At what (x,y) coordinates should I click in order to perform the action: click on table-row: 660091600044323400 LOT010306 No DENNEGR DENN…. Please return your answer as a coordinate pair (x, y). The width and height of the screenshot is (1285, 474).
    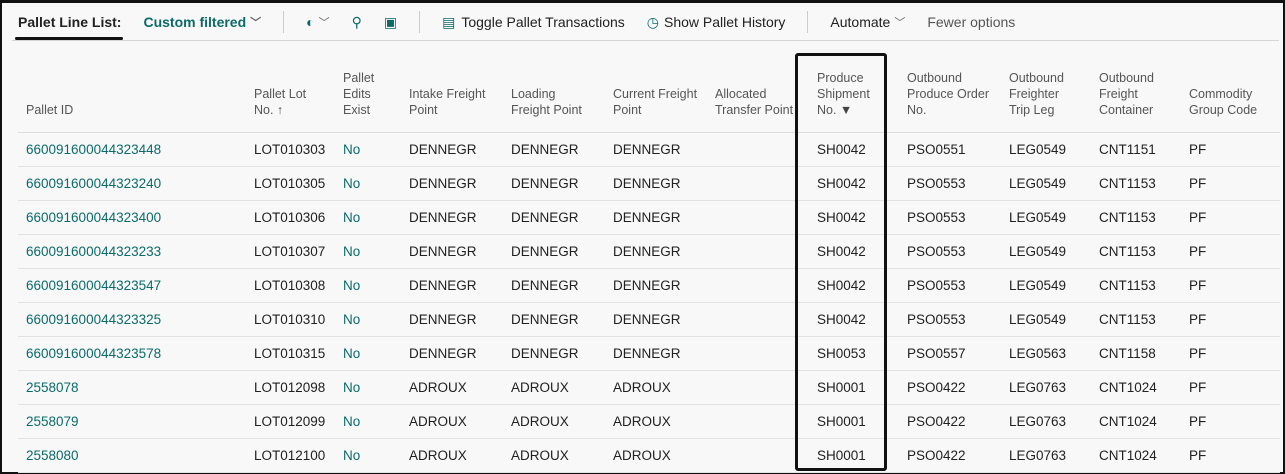
    Looking at the image, I should click on (649, 217).